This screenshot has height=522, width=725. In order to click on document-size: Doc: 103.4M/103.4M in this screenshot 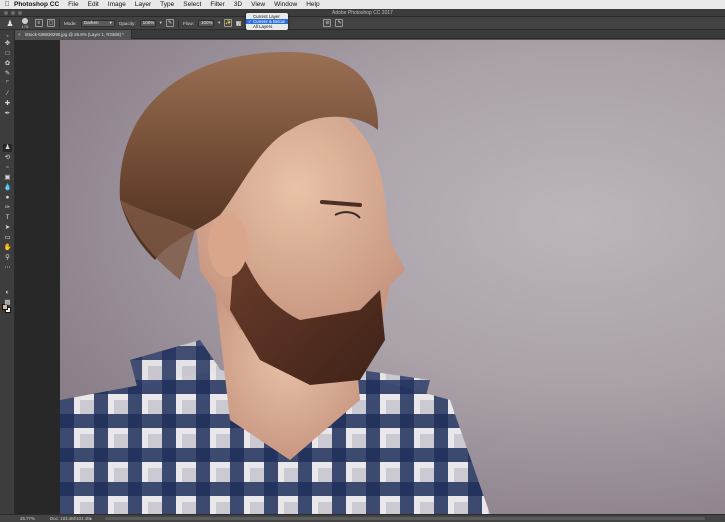, I will do `click(70, 518)`.